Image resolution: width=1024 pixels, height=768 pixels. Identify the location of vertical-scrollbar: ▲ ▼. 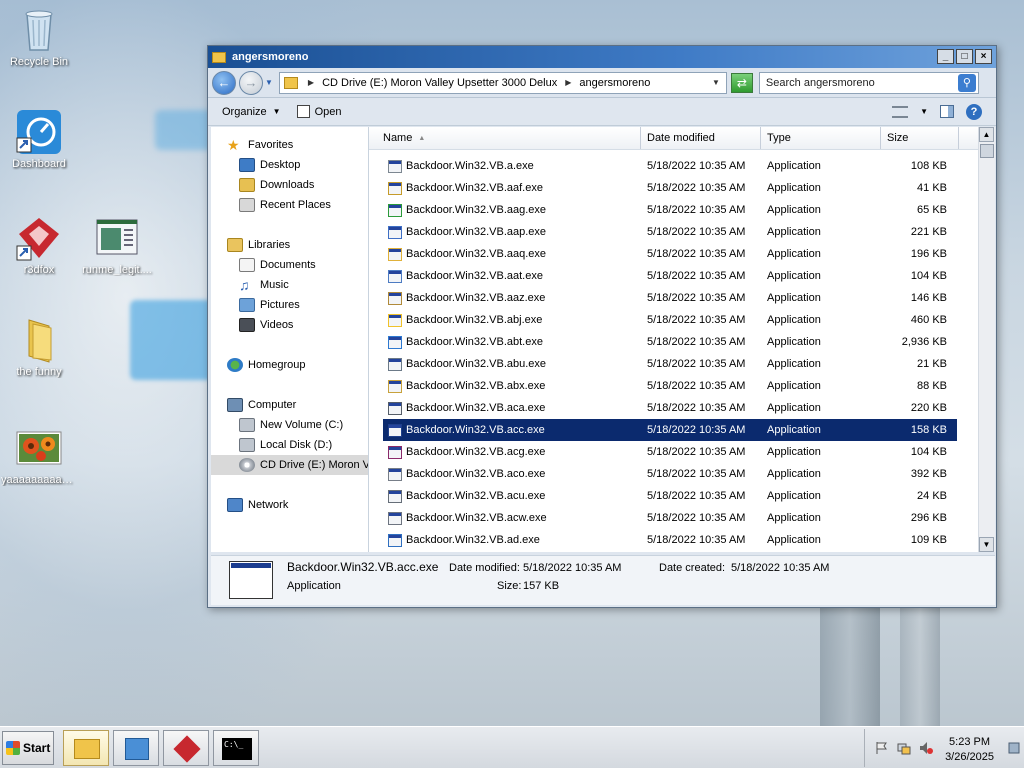
(986, 339).